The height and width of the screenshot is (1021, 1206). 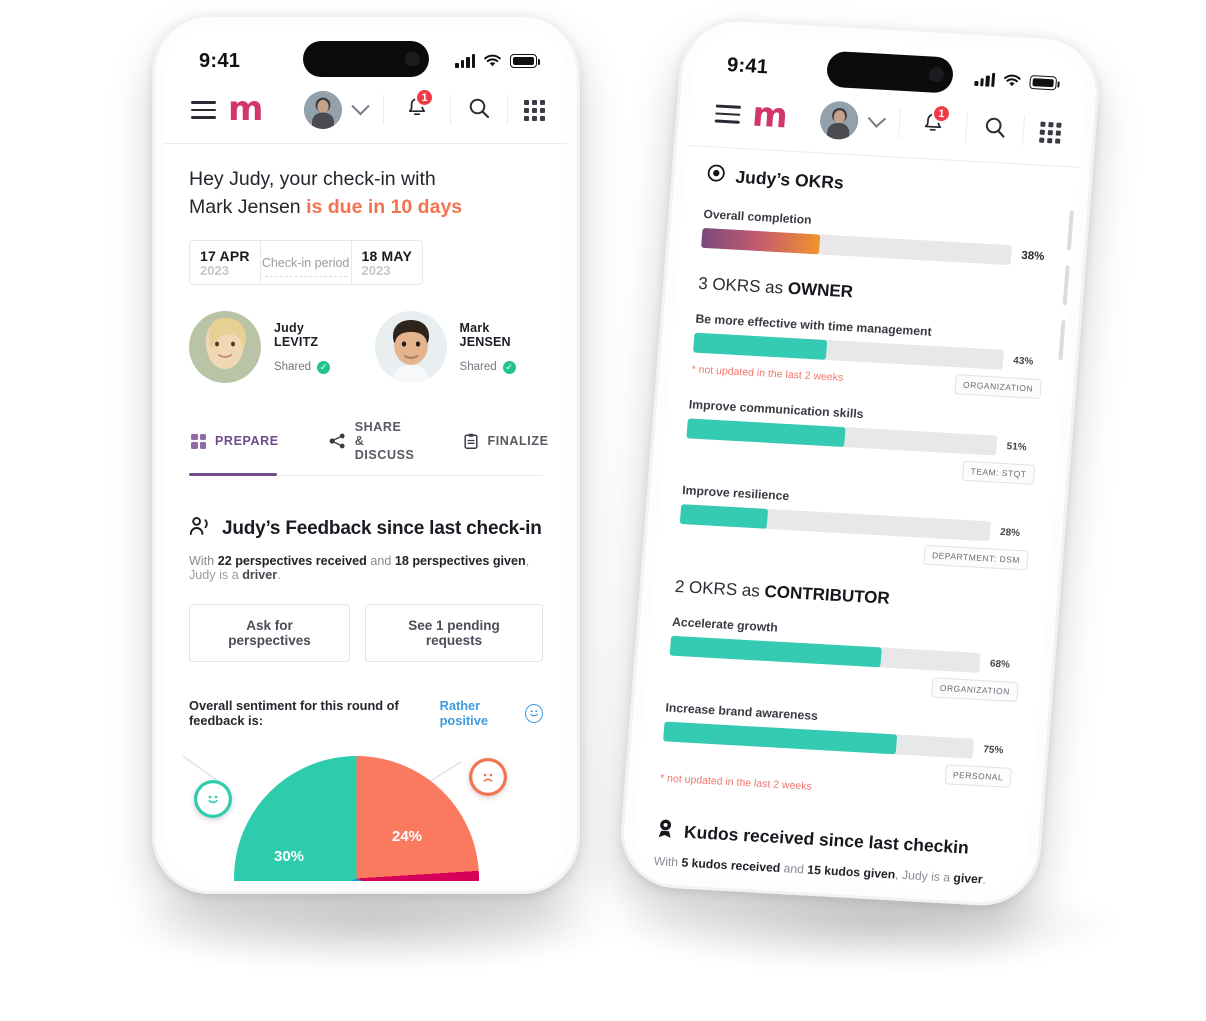 I want to click on kd-received: 5 kudos received, so click(x=730, y=865).